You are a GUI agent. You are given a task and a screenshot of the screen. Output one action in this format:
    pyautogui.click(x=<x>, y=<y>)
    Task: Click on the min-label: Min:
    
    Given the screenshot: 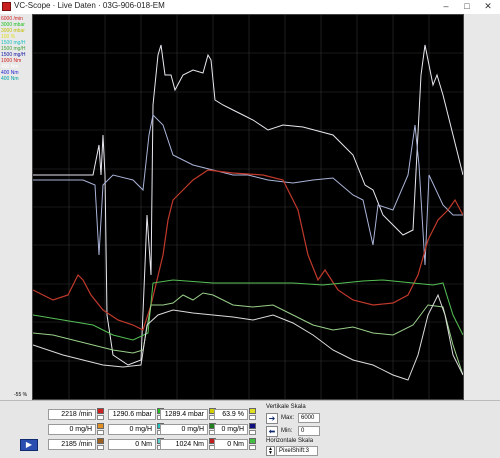 What is the action you would take?
    pyautogui.click(x=287, y=431)
    